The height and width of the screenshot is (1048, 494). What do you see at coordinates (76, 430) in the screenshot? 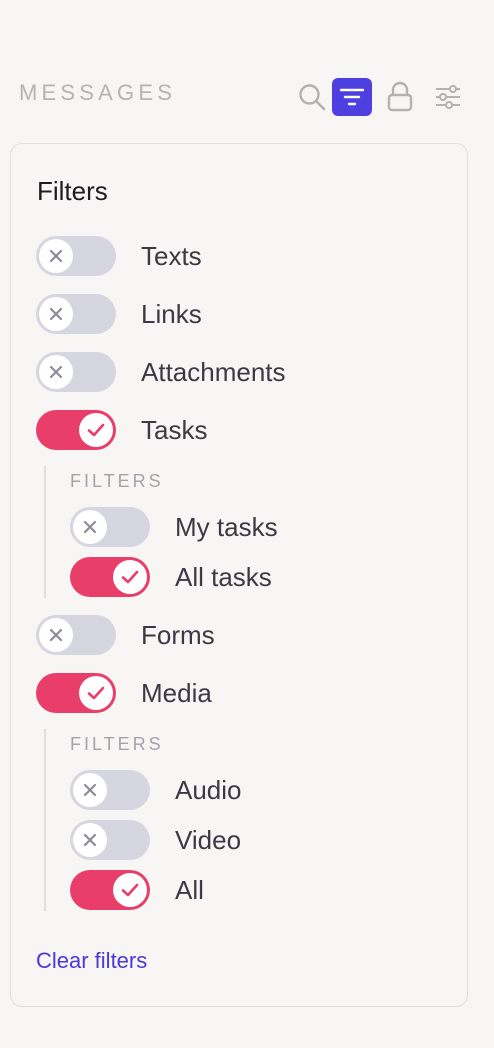
I see `toggle-tasks` at bounding box center [76, 430].